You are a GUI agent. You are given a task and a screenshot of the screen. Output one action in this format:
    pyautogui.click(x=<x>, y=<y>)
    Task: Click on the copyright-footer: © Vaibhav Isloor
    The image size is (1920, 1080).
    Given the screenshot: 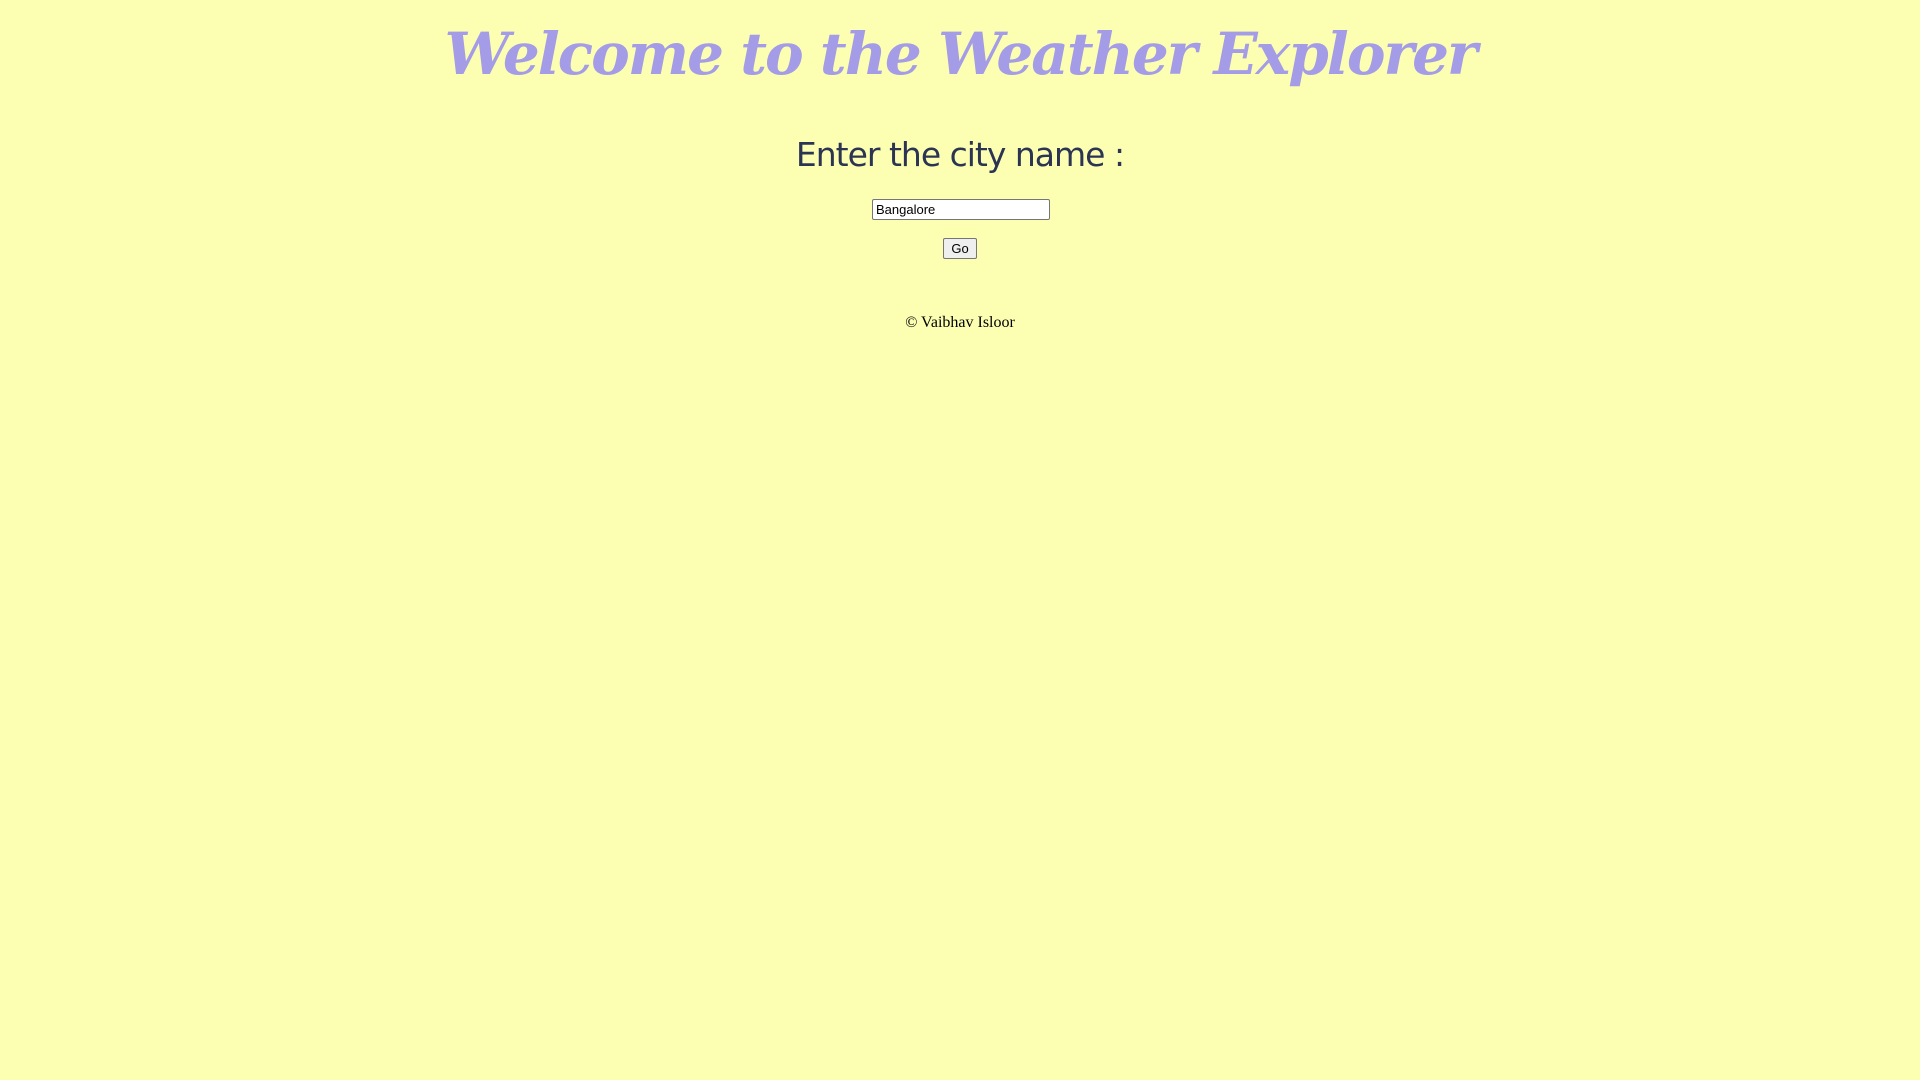 What is the action you would take?
    pyautogui.click(x=960, y=322)
    